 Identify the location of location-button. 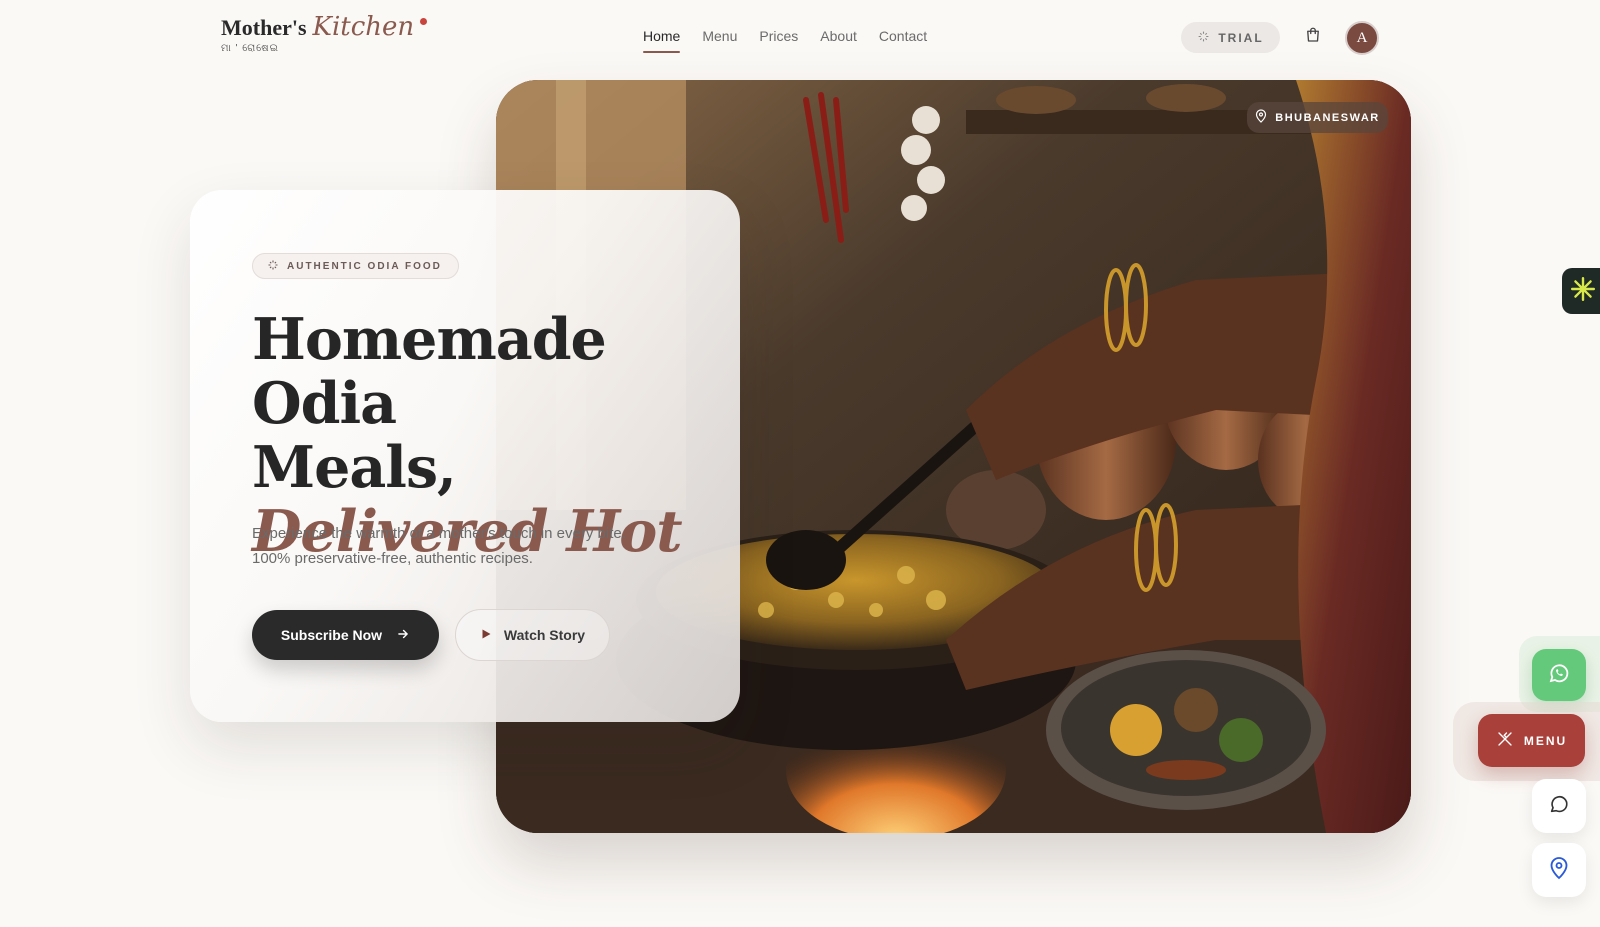
(1559, 870).